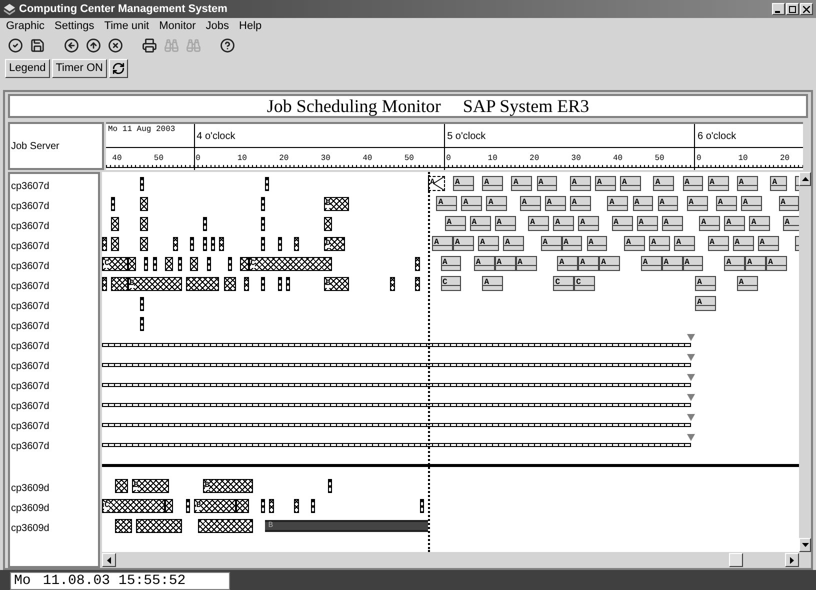 The height and width of the screenshot is (590, 816). What do you see at coordinates (778, 9) in the screenshot?
I see `minimize-button` at bounding box center [778, 9].